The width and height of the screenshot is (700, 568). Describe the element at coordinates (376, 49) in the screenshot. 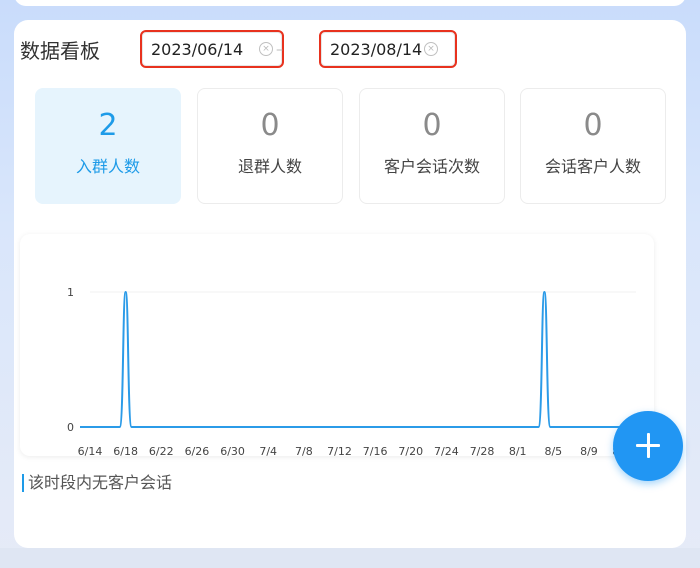

I see `end-date-value: 2023/08/14` at that location.